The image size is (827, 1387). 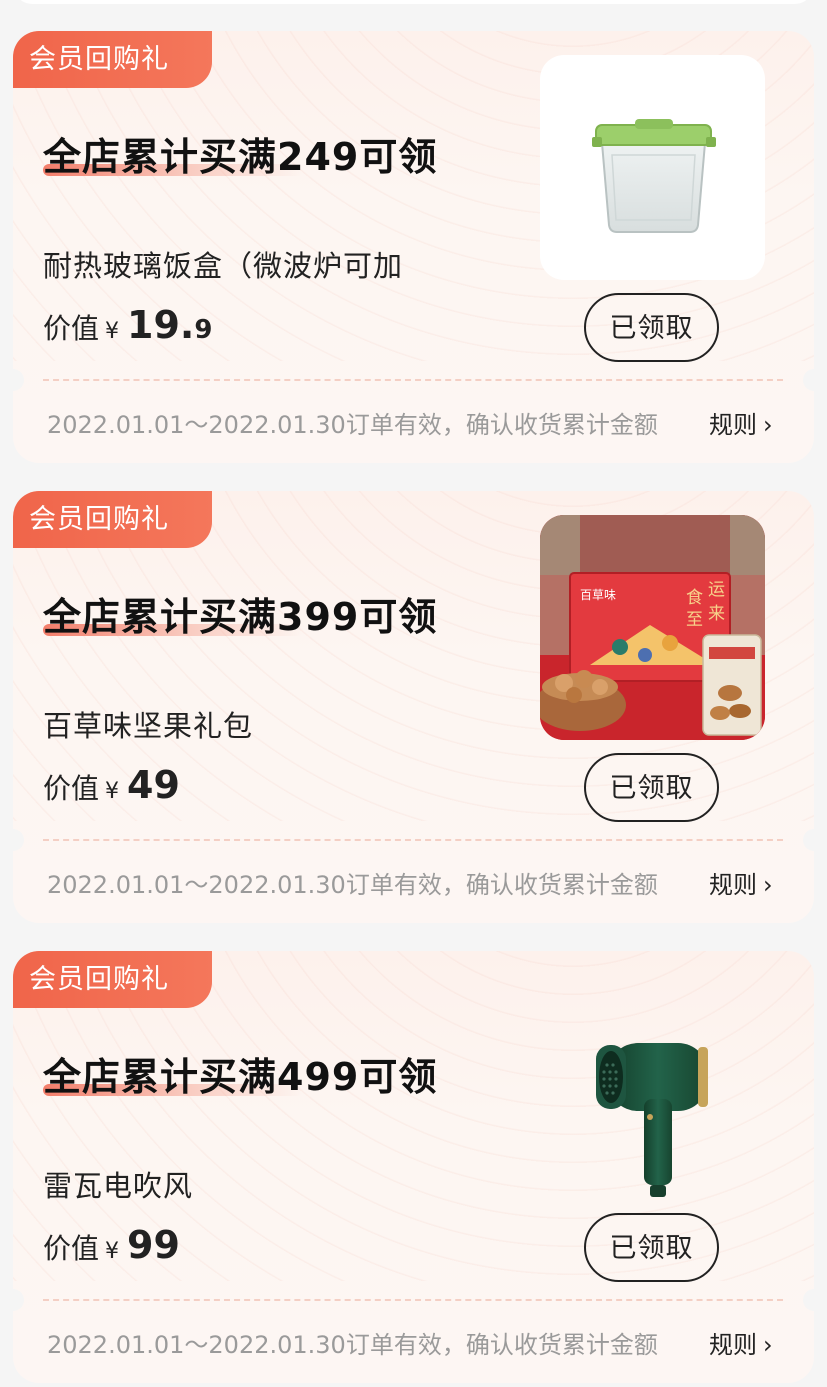 What do you see at coordinates (716, 590) in the screenshot?
I see `slogan-char: 运` at bounding box center [716, 590].